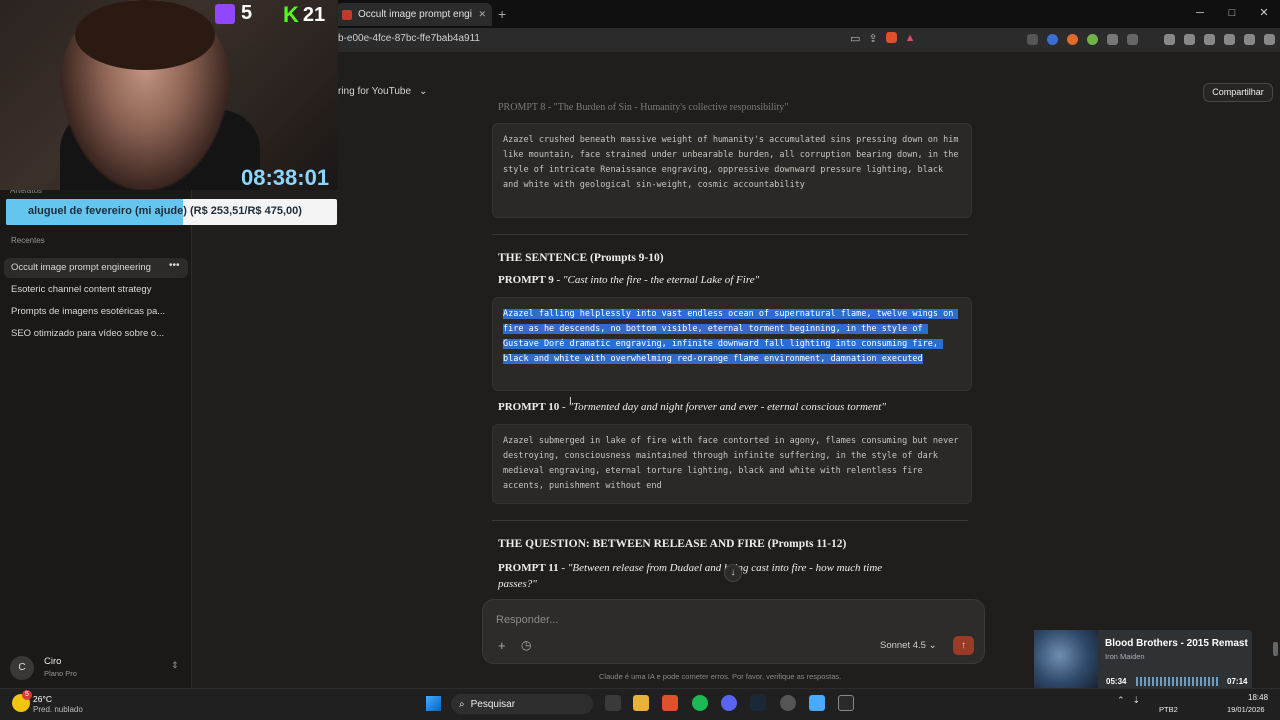 This screenshot has width=1280, height=720. Describe the element at coordinates (423, 91) in the screenshot. I see `chevron-down-icon: ⌄` at that location.